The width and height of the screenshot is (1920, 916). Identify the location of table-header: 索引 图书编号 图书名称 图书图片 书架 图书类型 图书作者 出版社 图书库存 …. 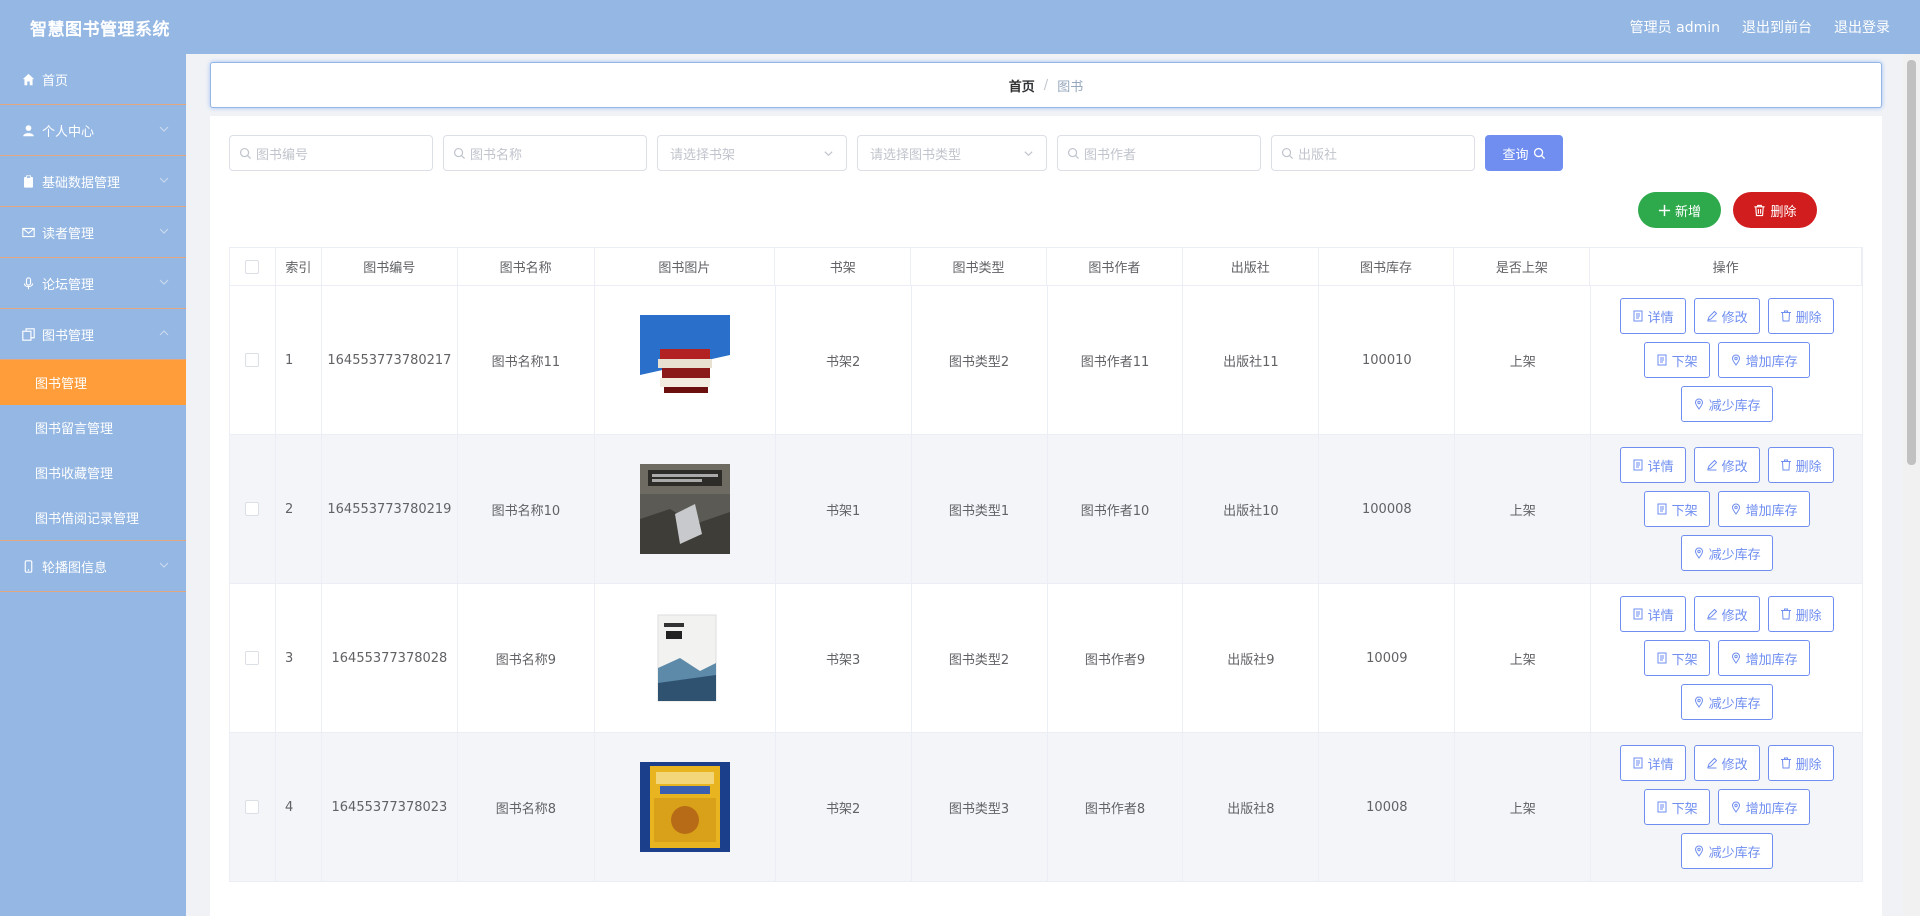
(1046, 266).